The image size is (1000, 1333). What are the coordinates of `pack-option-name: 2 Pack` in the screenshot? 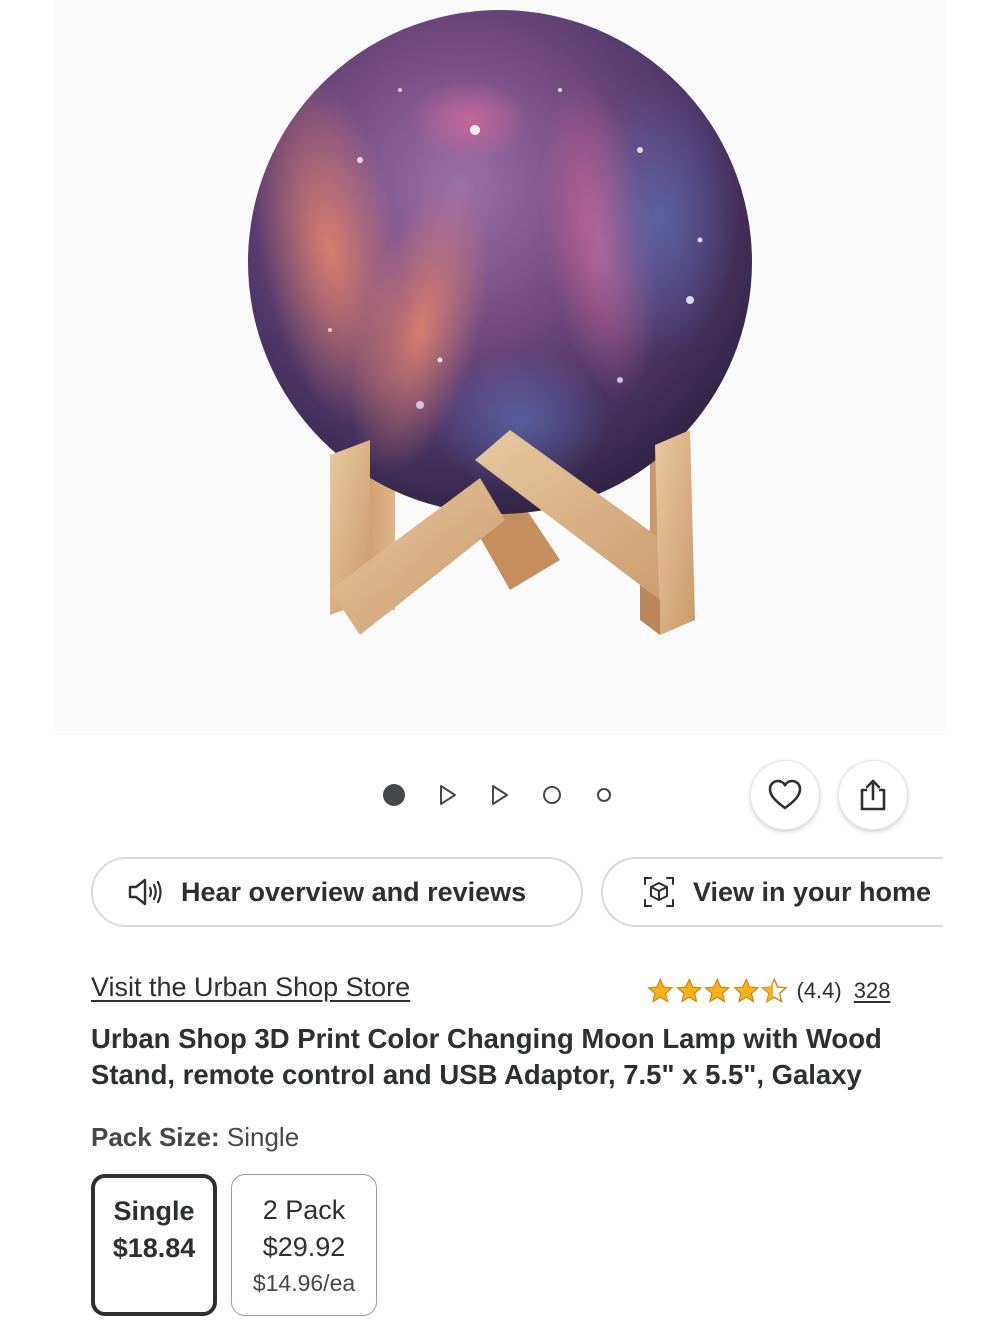 It's located at (304, 1210).